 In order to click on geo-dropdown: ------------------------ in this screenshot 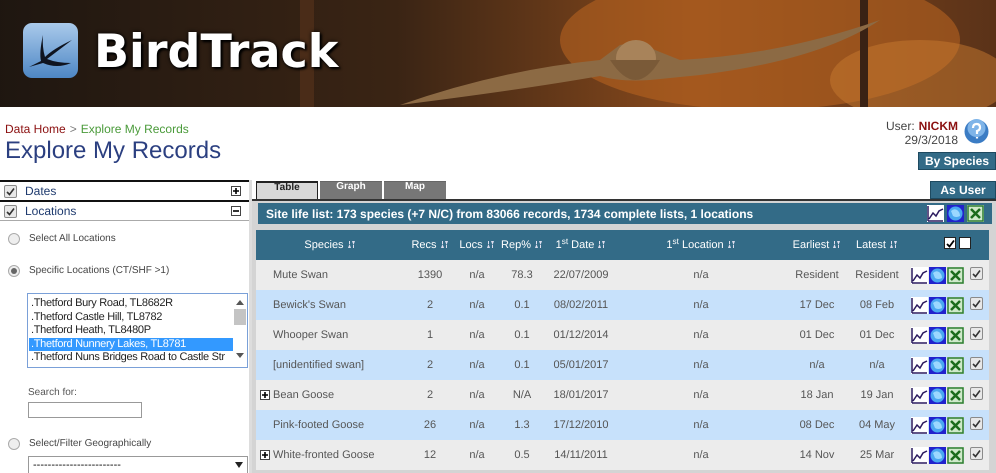, I will do `click(138, 464)`.